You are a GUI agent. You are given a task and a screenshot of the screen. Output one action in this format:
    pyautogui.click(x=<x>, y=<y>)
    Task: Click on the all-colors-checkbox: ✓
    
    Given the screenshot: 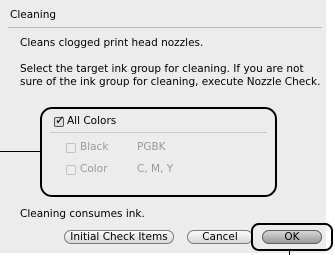 What is the action you would take?
    pyautogui.click(x=59, y=120)
    